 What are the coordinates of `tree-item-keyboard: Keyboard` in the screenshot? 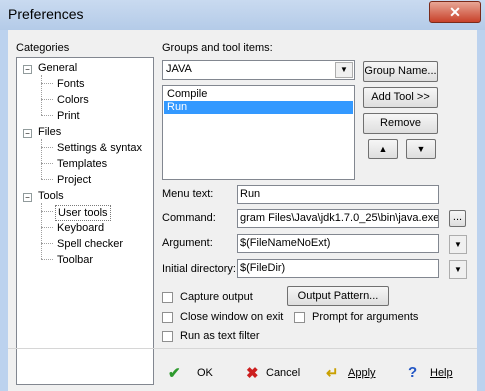 It's located at (80, 228).